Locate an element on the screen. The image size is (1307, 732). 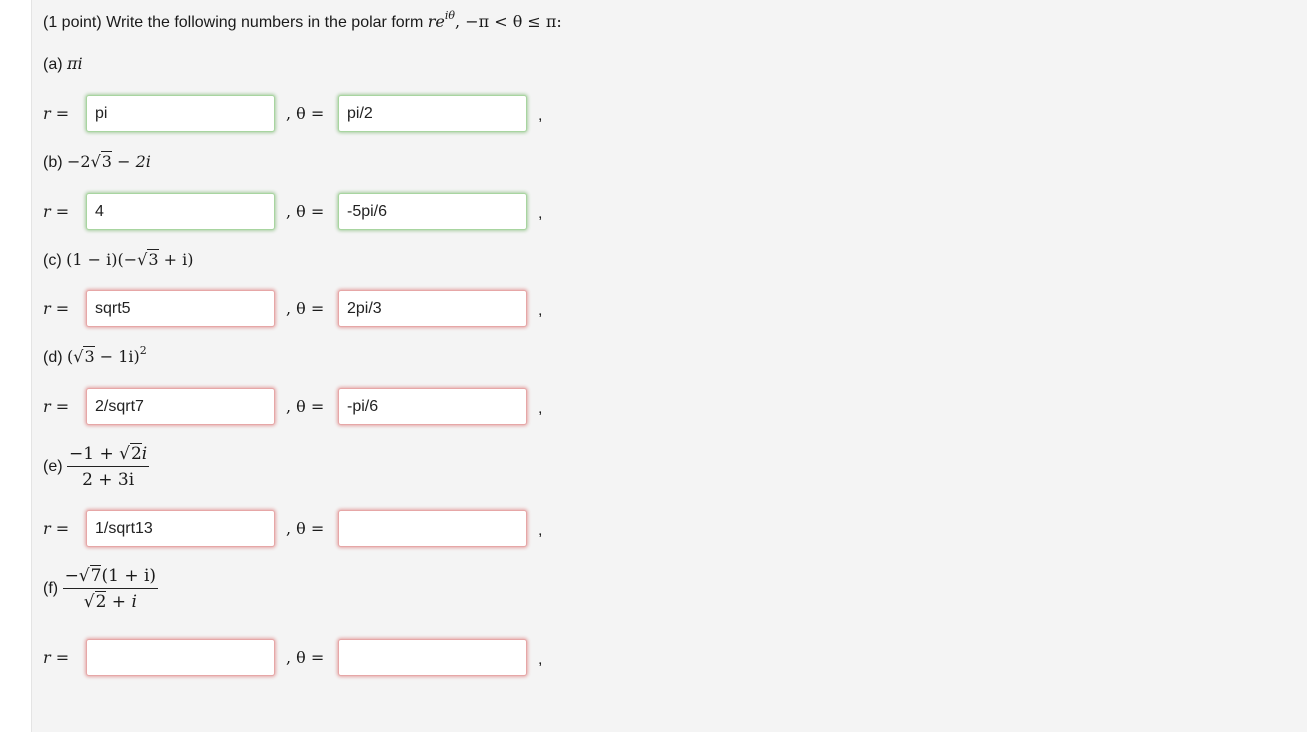
part-f-prompt: (f) −√7(1 + i) √2 + i is located at coordinates (101, 588).